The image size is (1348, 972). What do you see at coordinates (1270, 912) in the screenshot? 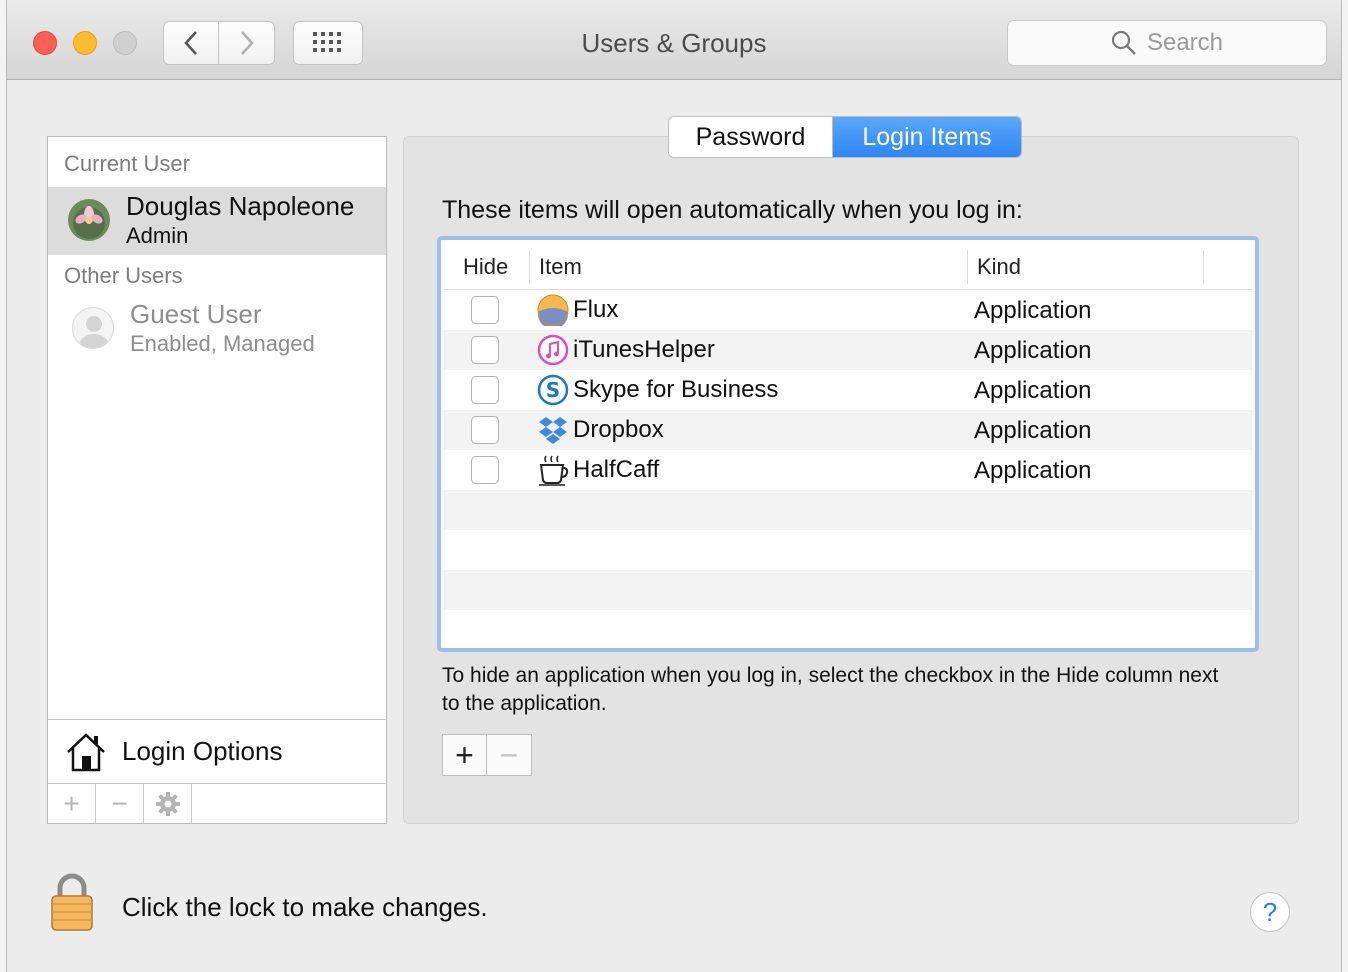
I see `help-button: ?` at bounding box center [1270, 912].